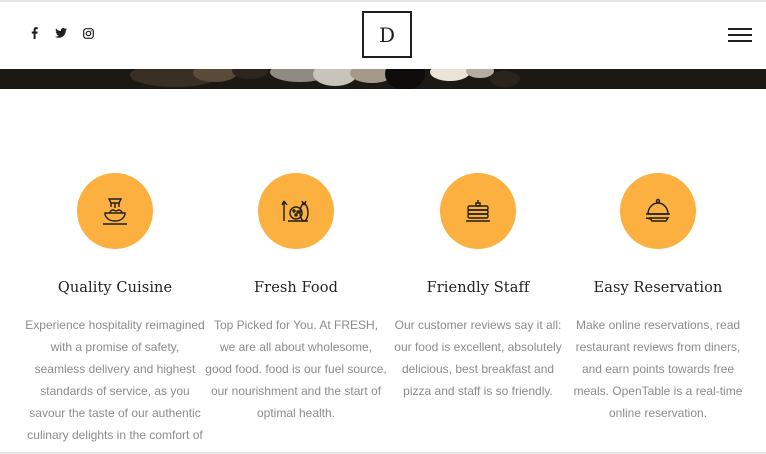  I want to click on twitter-icon, so click(61, 33).